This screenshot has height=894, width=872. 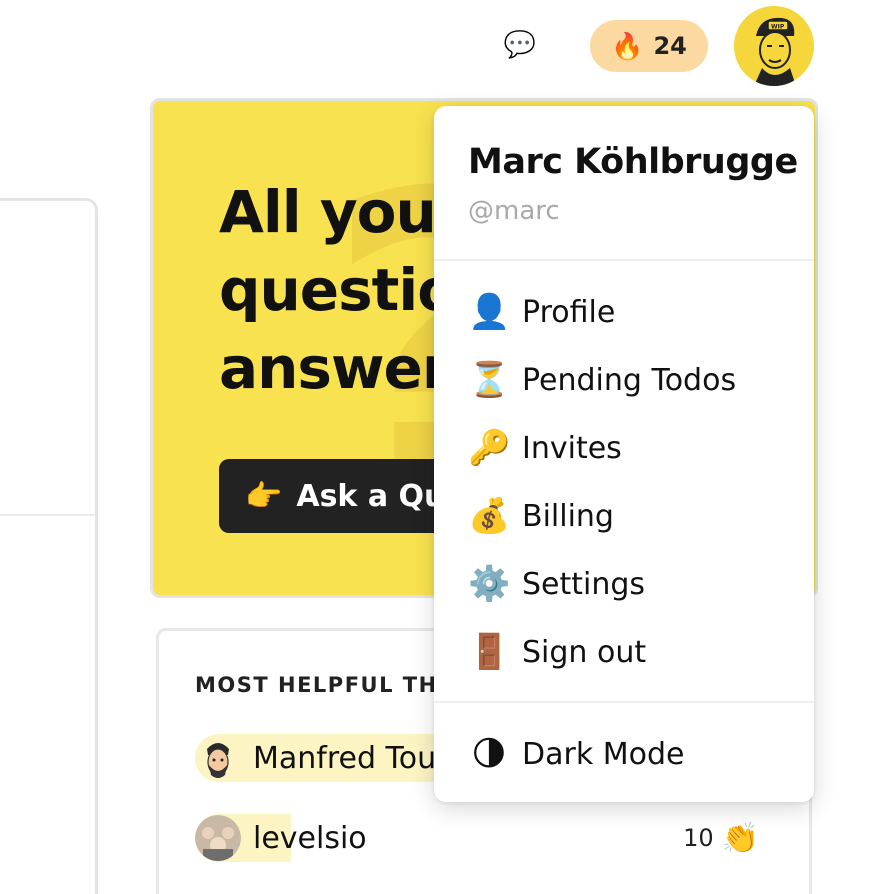 I want to click on helper-pill: levelsio, so click(x=289, y=838).